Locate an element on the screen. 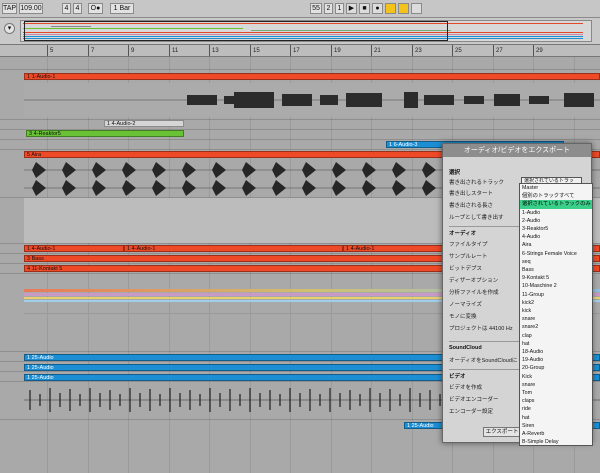 Image resolution: width=600 pixels, height=473 pixels. clip-4-audio-2: 1 4-Audio-2 is located at coordinates (144, 123).